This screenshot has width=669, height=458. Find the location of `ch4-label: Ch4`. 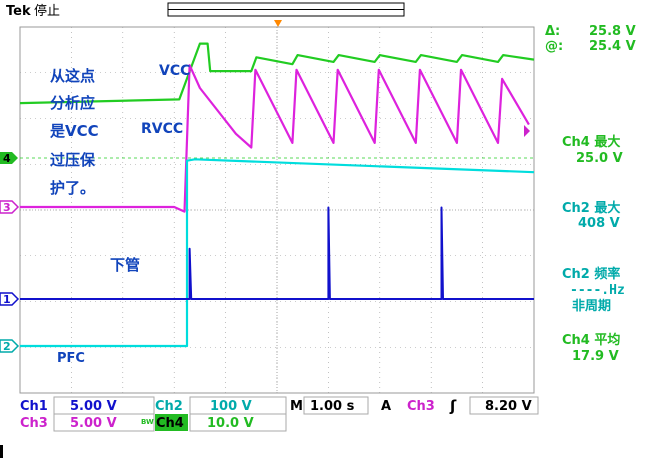

ch4-label: Ch4 is located at coordinates (170, 423).